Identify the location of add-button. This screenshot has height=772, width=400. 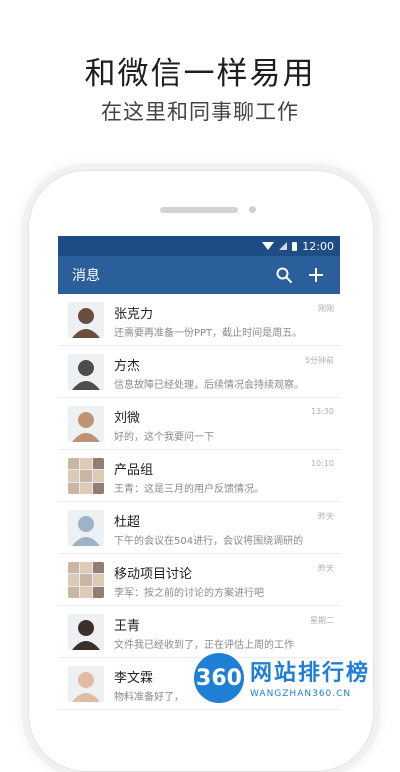
(316, 275).